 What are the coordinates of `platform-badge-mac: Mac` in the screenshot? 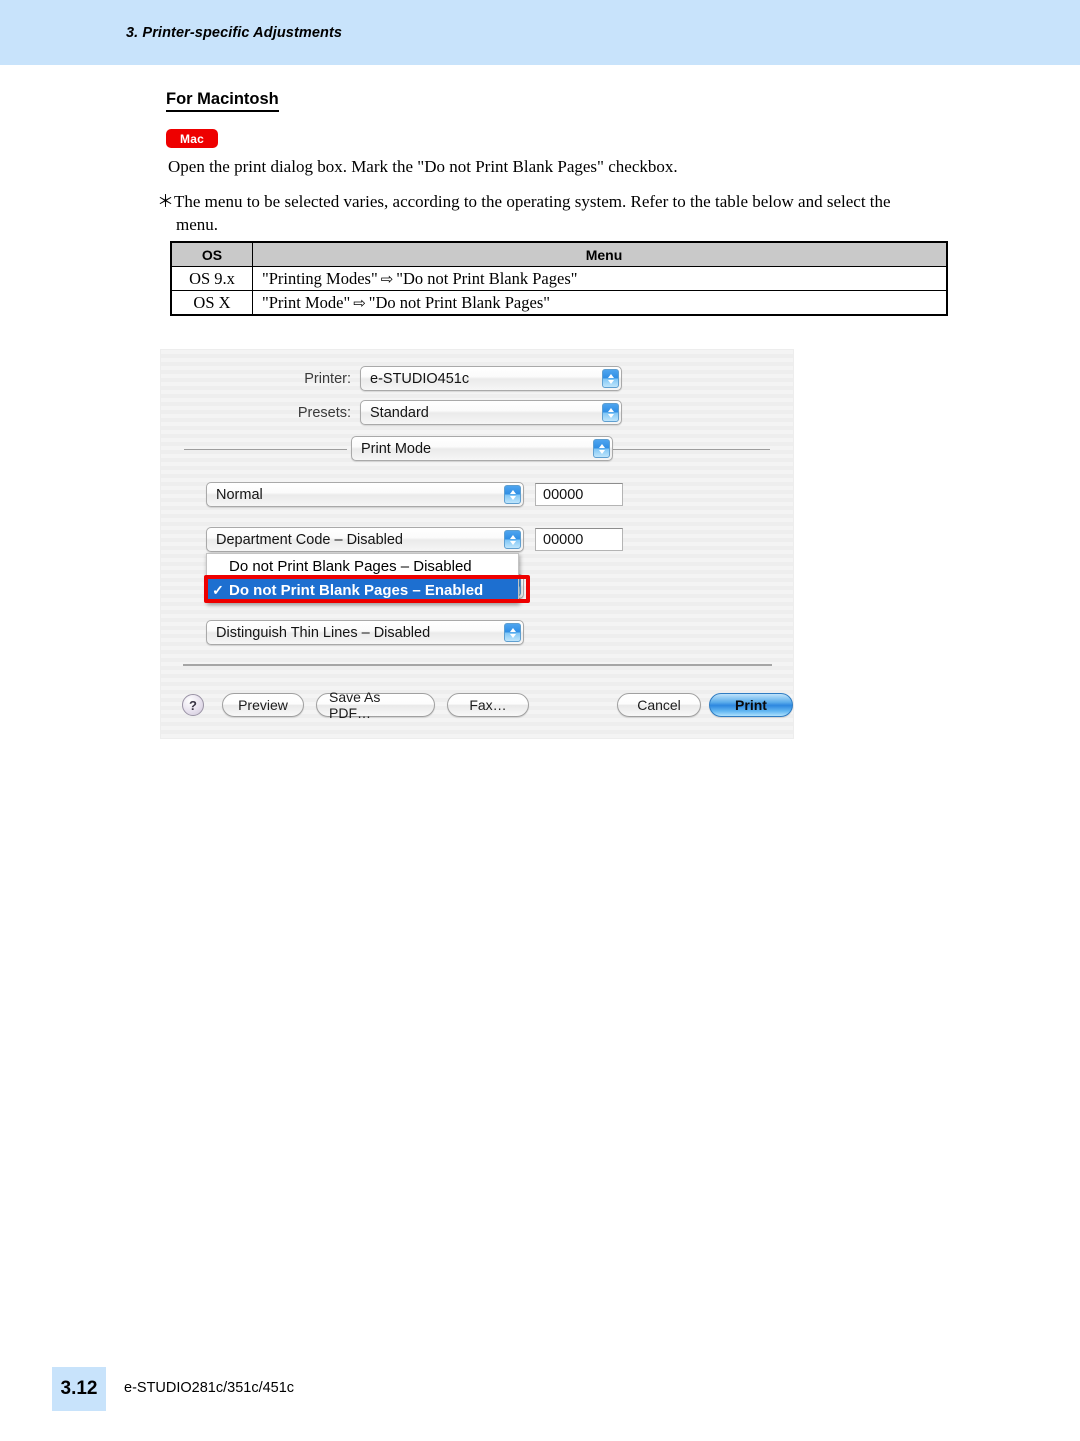 It's located at (192, 138).